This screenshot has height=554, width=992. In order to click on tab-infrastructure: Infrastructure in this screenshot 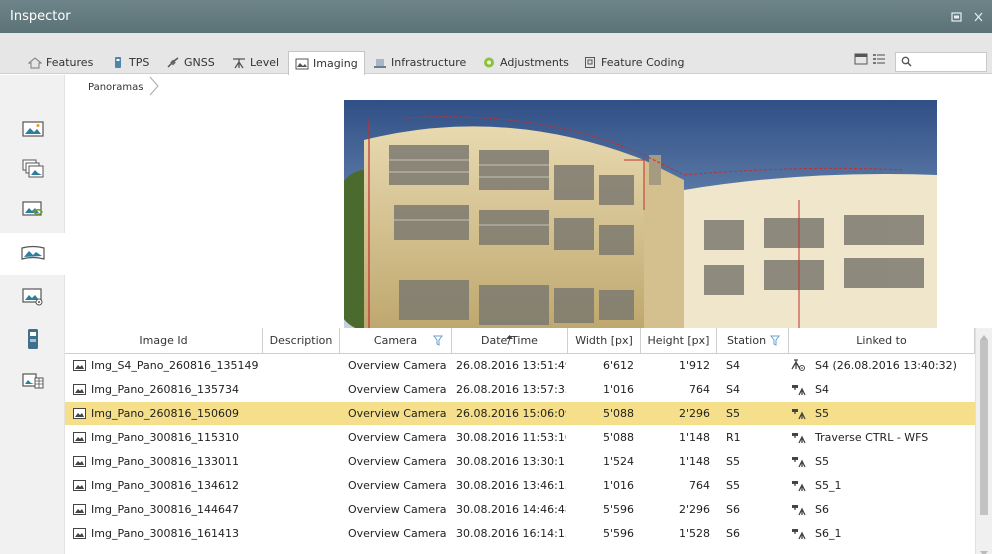, I will do `click(419, 62)`.